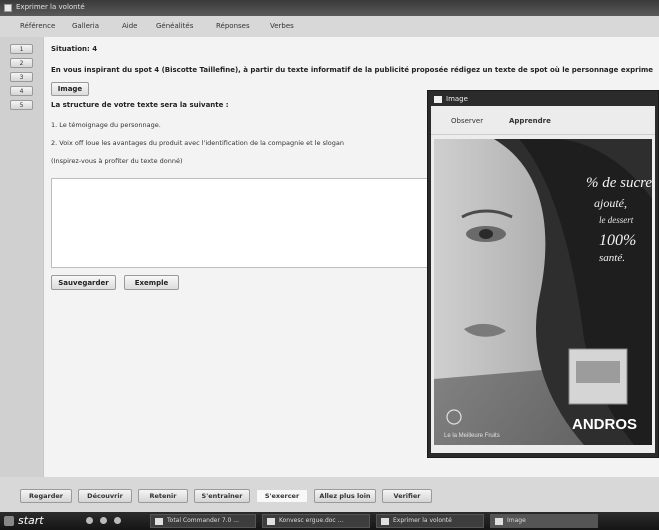 This screenshot has height=530, width=659. What do you see at coordinates (103, 520) in the screenshot?
I see `media-icon` at bounding box center [103, 520].